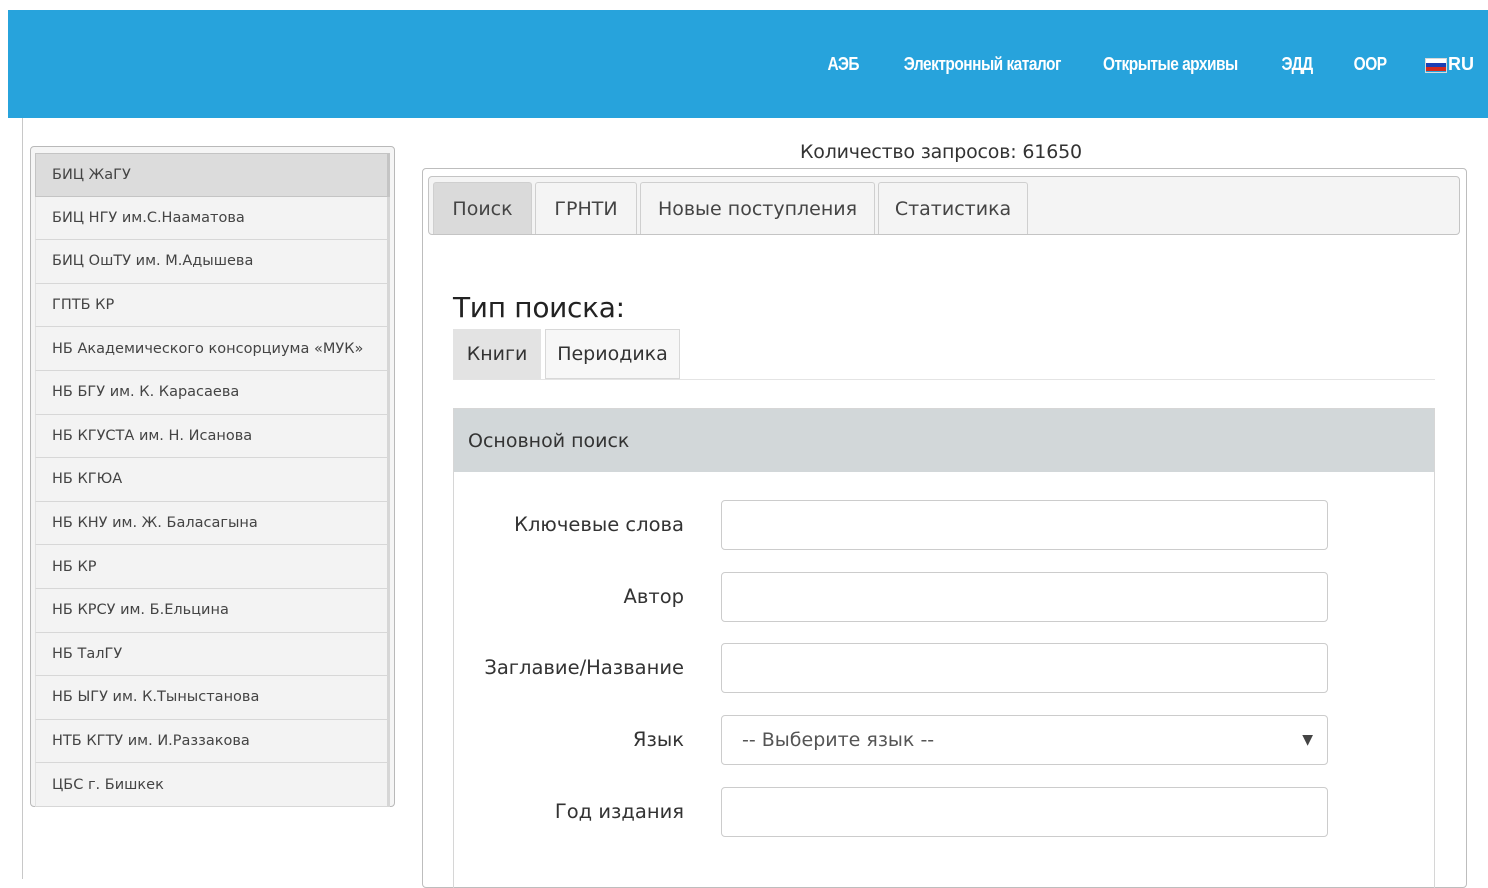 Image resolution: width=1488 pixels, height=888 pixels. Describe the element at coordinates (212, 698) in the screenshot. I see `sidebar-item-nb-ygu: НБ ЫГУ им. К.Тыныстанова` at that location.